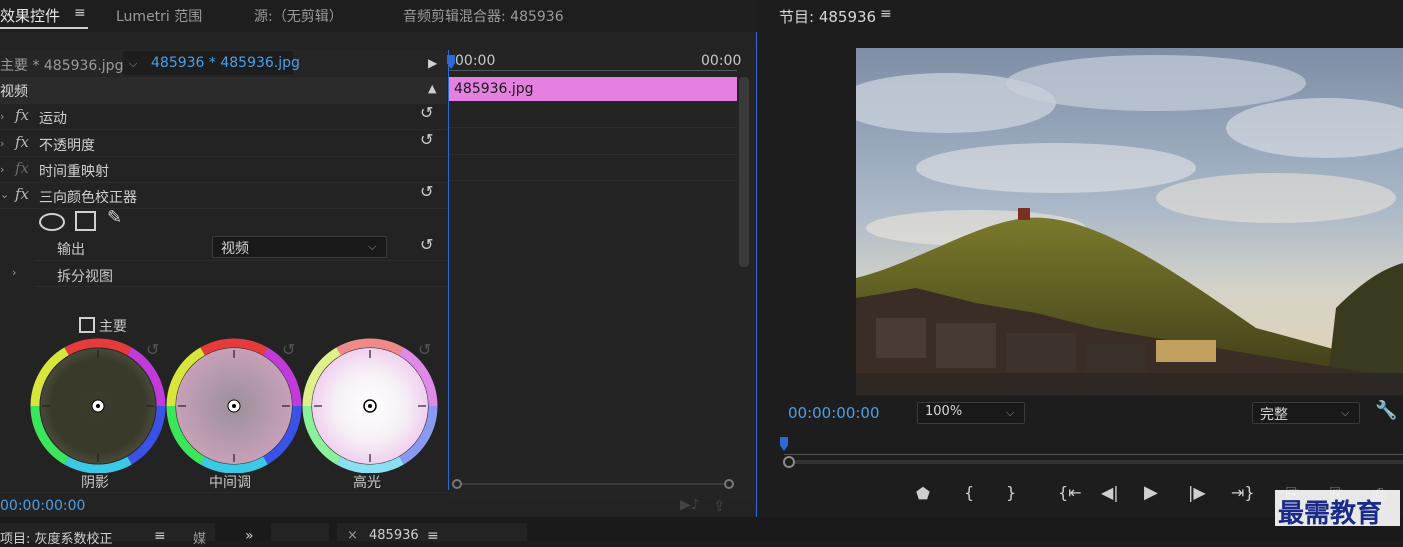 Image resolution: width=1403 pixels, height=547 pixels. Describe the element at coordinates (235, 405) in the screenshot. I see `color-wheels` at that location.